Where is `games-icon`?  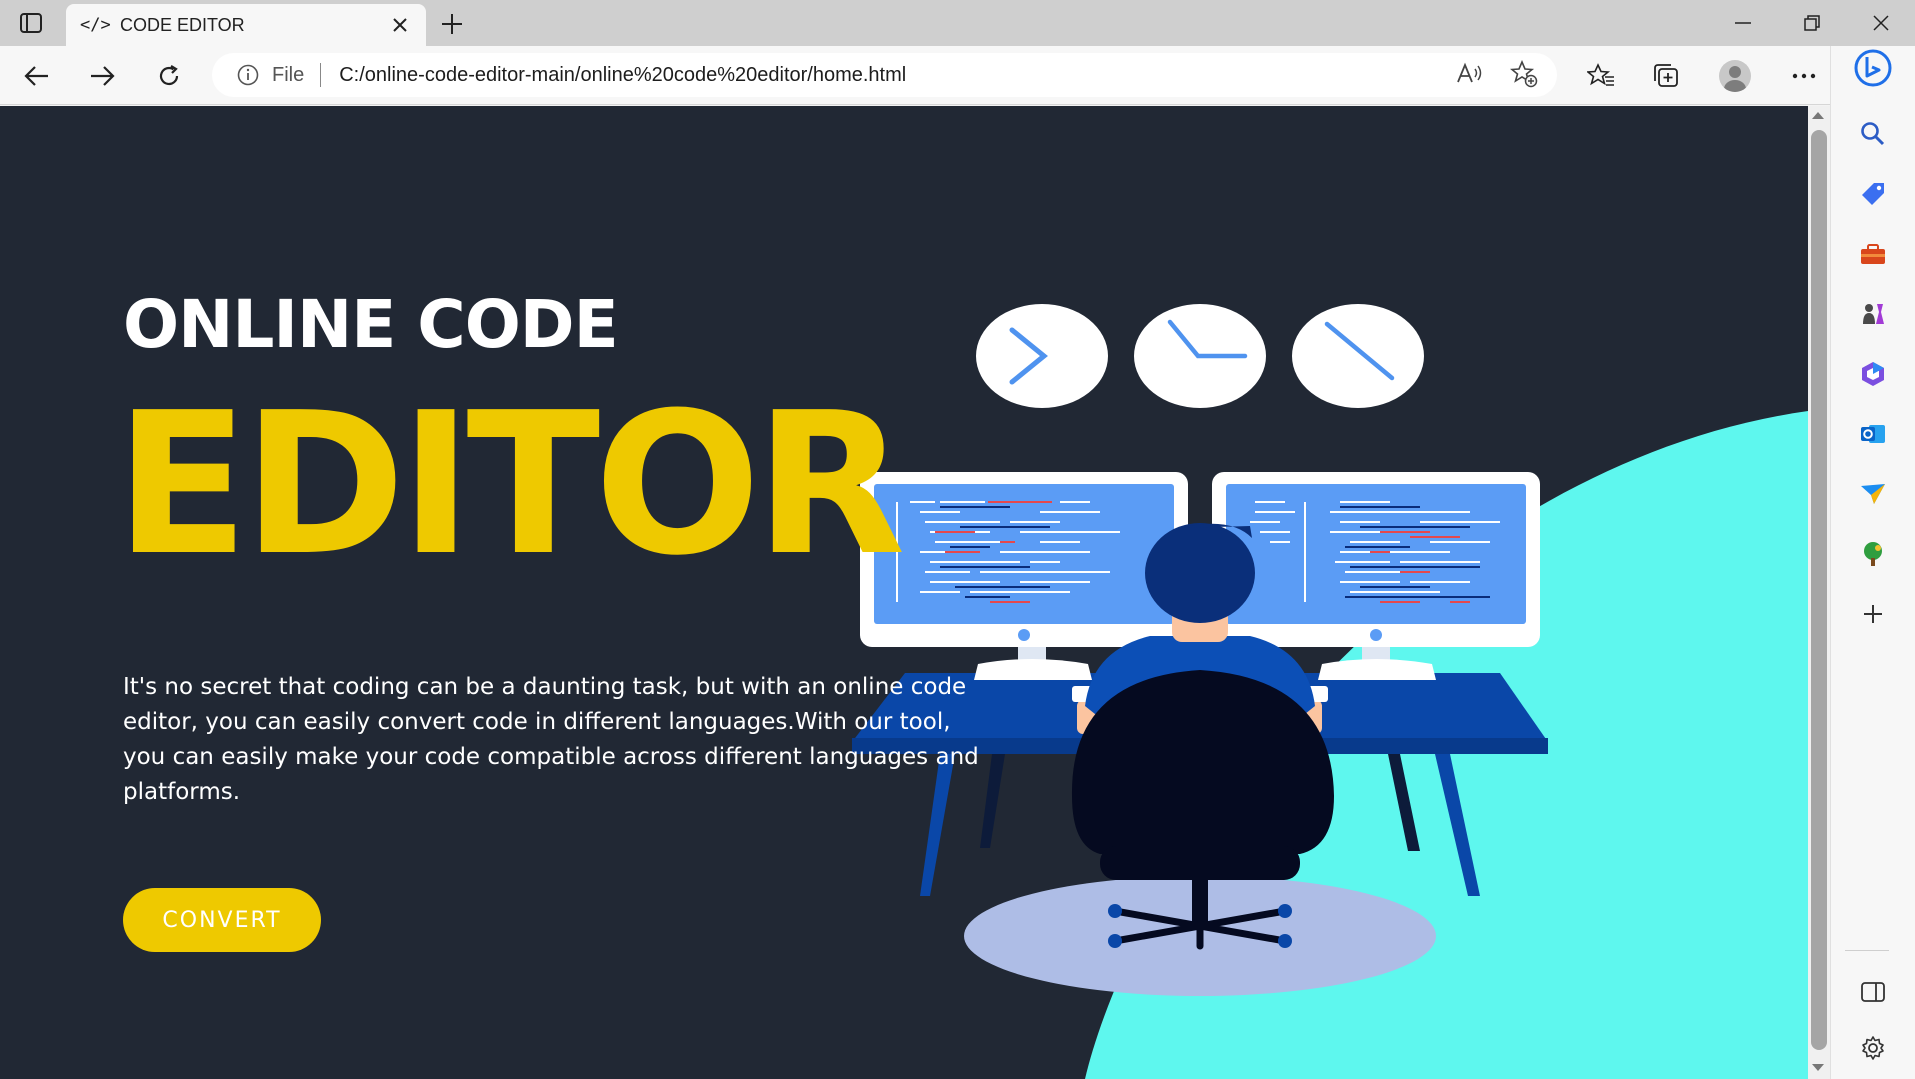
games-icon is located at coordinates (1873, 314).